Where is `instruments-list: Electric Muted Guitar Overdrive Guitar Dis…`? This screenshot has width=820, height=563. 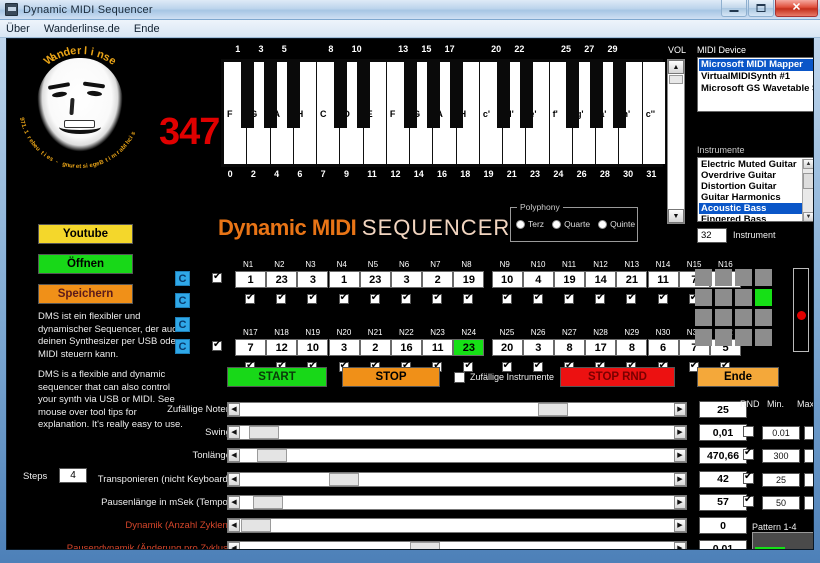
instruments-list: Electric Muted Guitar Overdrive Guitar Dis… is located at coordinates (755, 189).